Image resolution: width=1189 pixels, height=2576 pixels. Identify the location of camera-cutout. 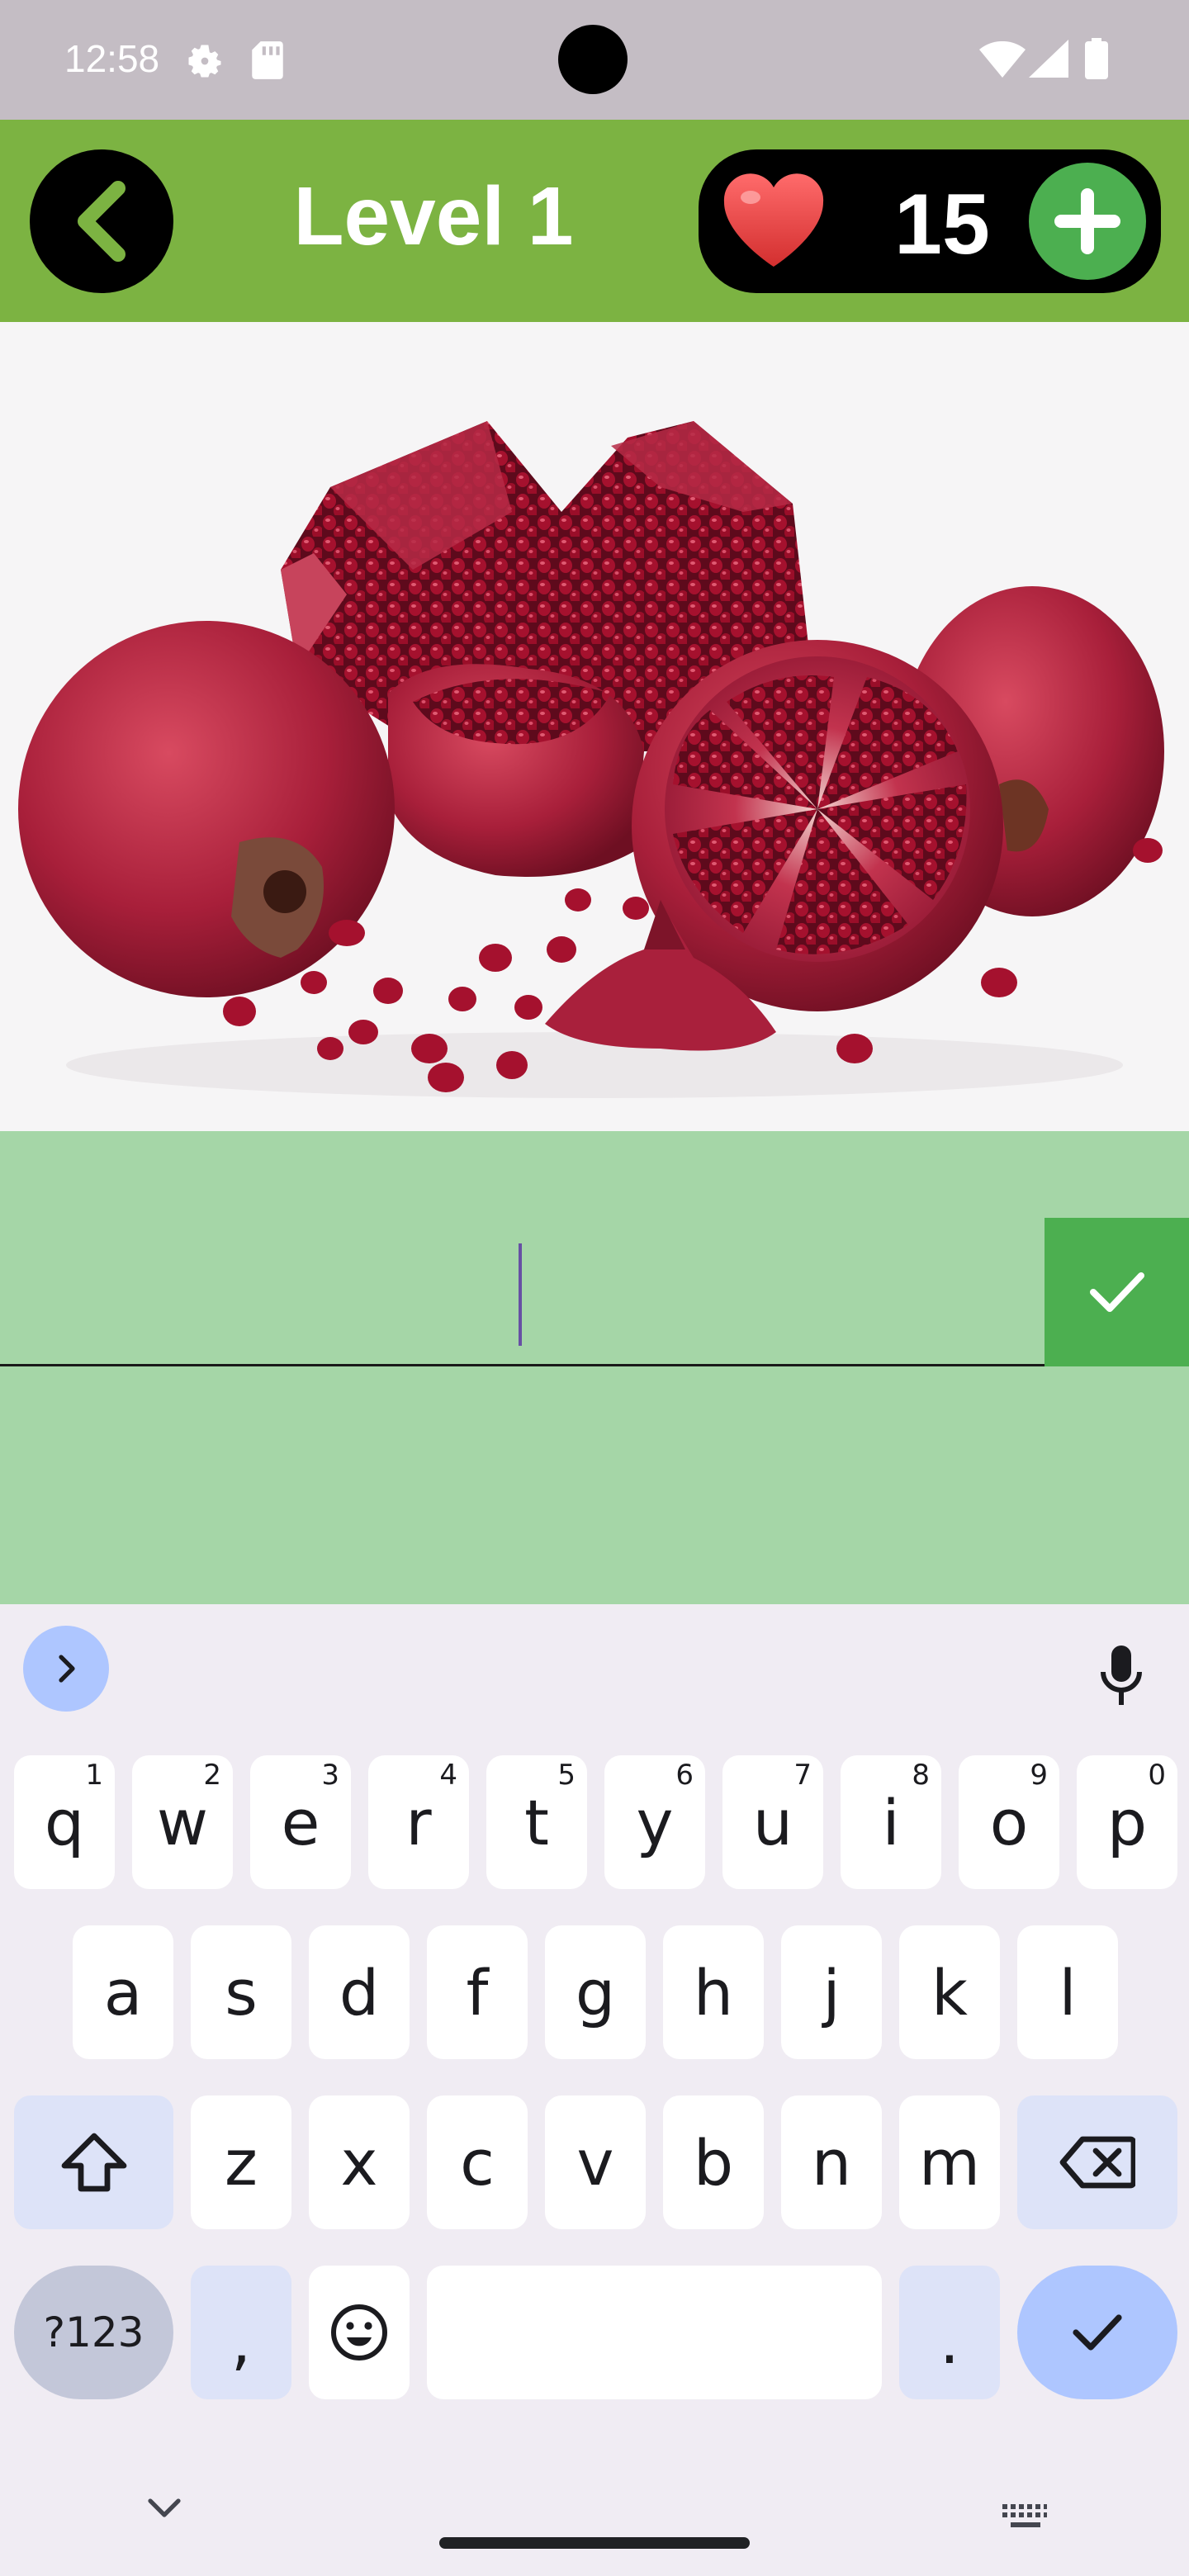
(593, 59).